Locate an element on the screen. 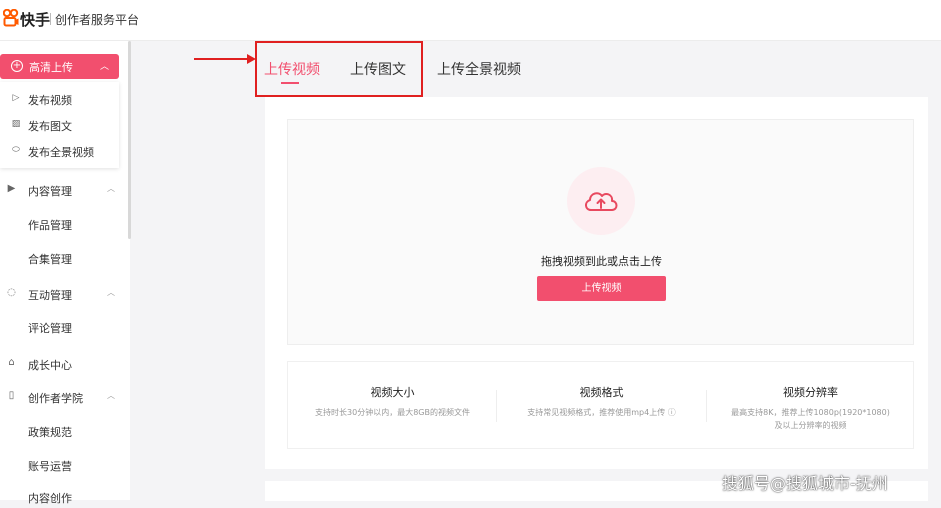 This screenshot has height=508, width=941. sidebar-item-growth-center: ⌂ 成长中心 is located at coordinates (64, 364).